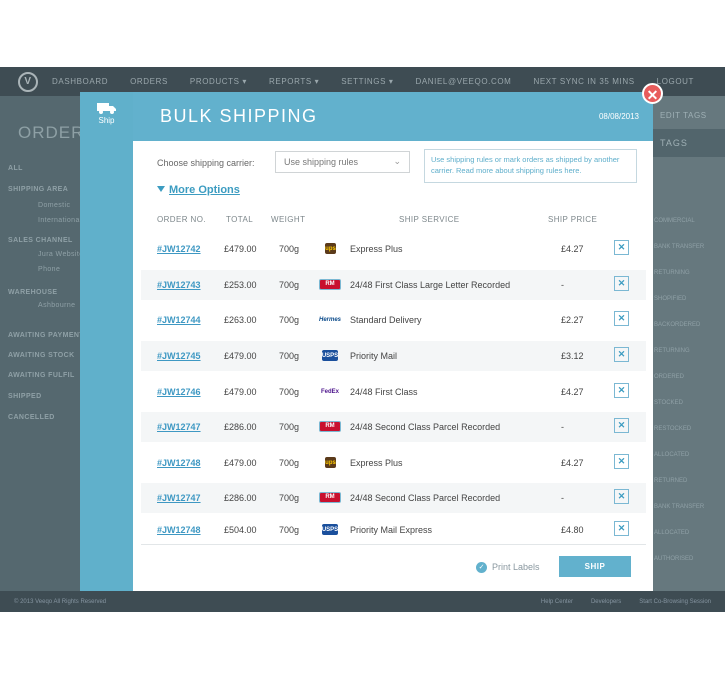  Describe the element at coordinates (670, 481) in the screenshot. I see `tag-item: RETURNED` at that location.